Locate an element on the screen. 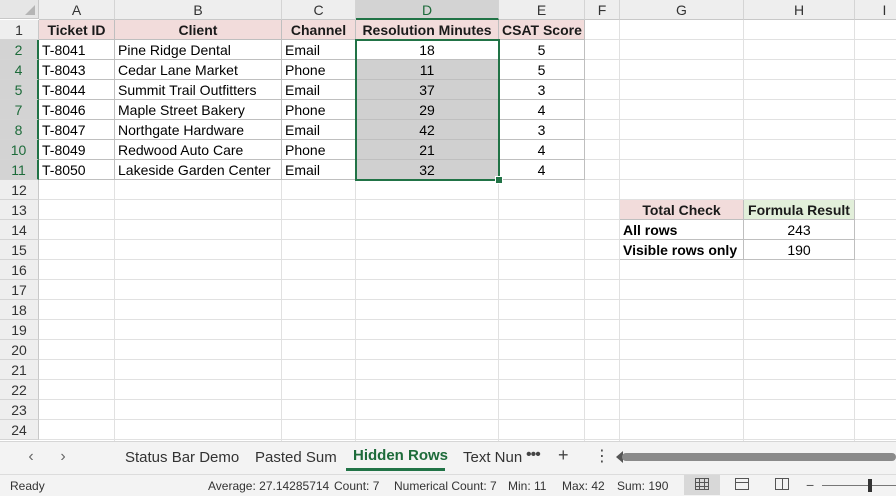 This screenshot has height=496, width=896. check-value-visible-rows: 190 is located at coordinates (799, 250).